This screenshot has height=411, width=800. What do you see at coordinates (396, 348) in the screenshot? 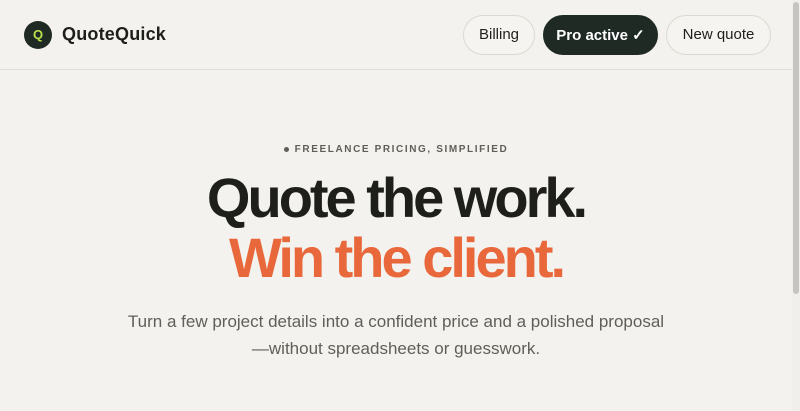
I see `subtitle-line-2: —without spreadsheets or guesswork.` at bounding box center [396, 348].